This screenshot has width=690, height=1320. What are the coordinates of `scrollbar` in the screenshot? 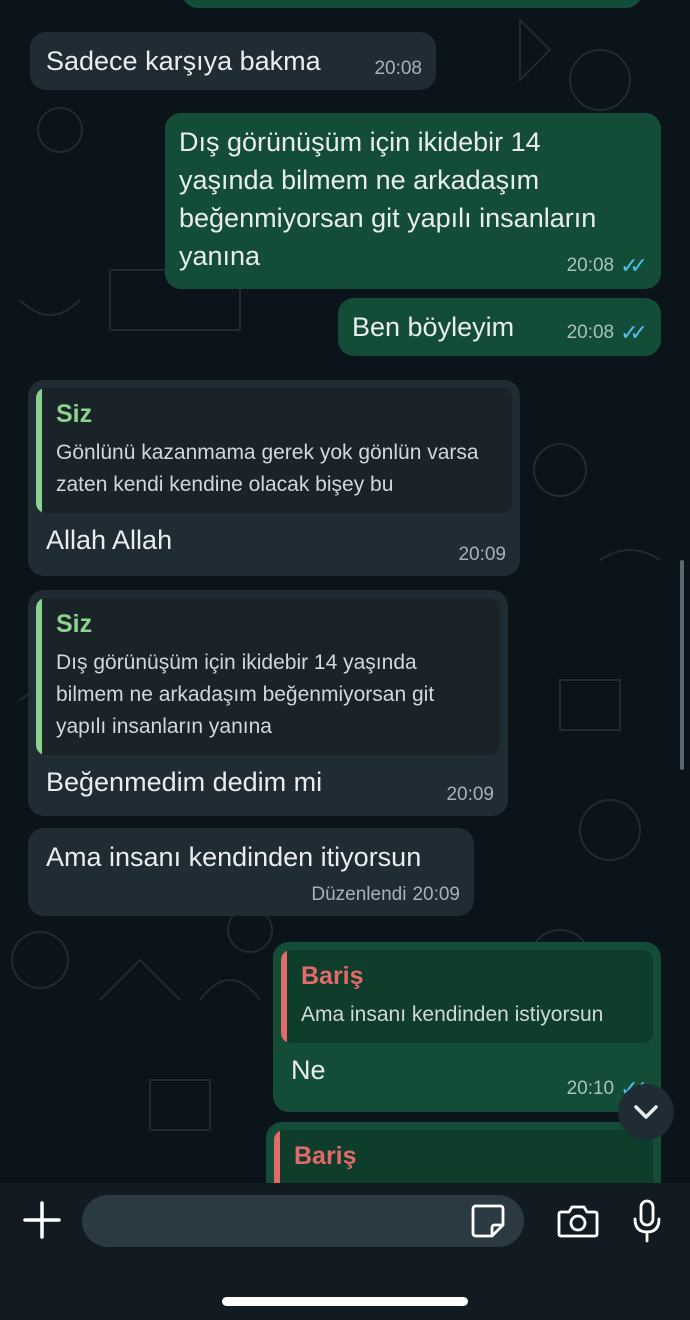 It's located at (682, 665).